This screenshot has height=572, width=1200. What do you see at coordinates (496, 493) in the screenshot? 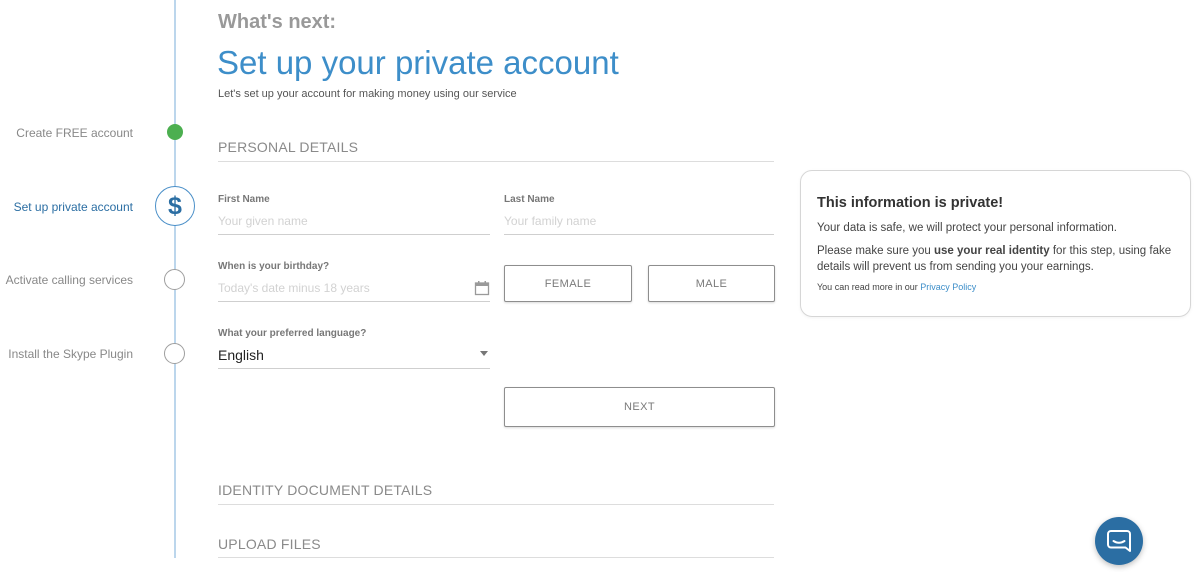
I see `section-identity-document: IDENTITY DOCUMENT DETAILS` at bounding box center [496, 493].